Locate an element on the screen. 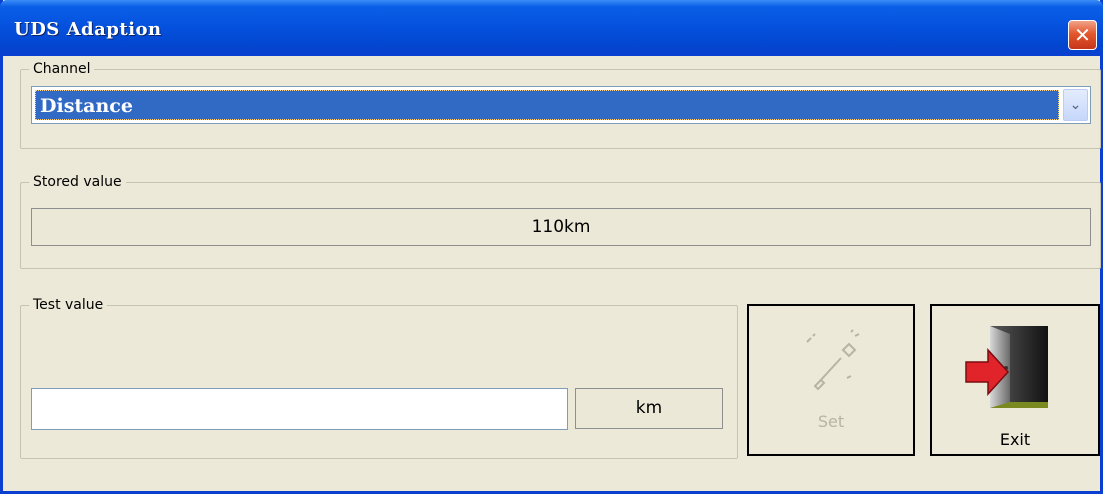  channel-legend: Channel is located at coordinates (62, 69).